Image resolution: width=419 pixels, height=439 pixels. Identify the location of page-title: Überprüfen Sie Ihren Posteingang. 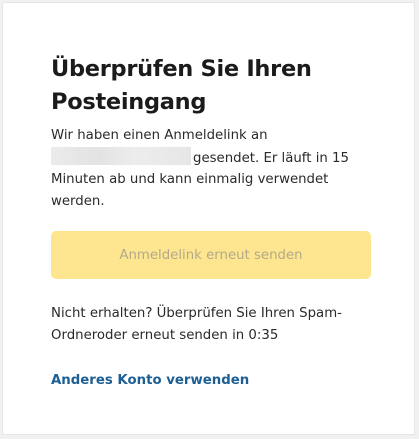
(216, 86).